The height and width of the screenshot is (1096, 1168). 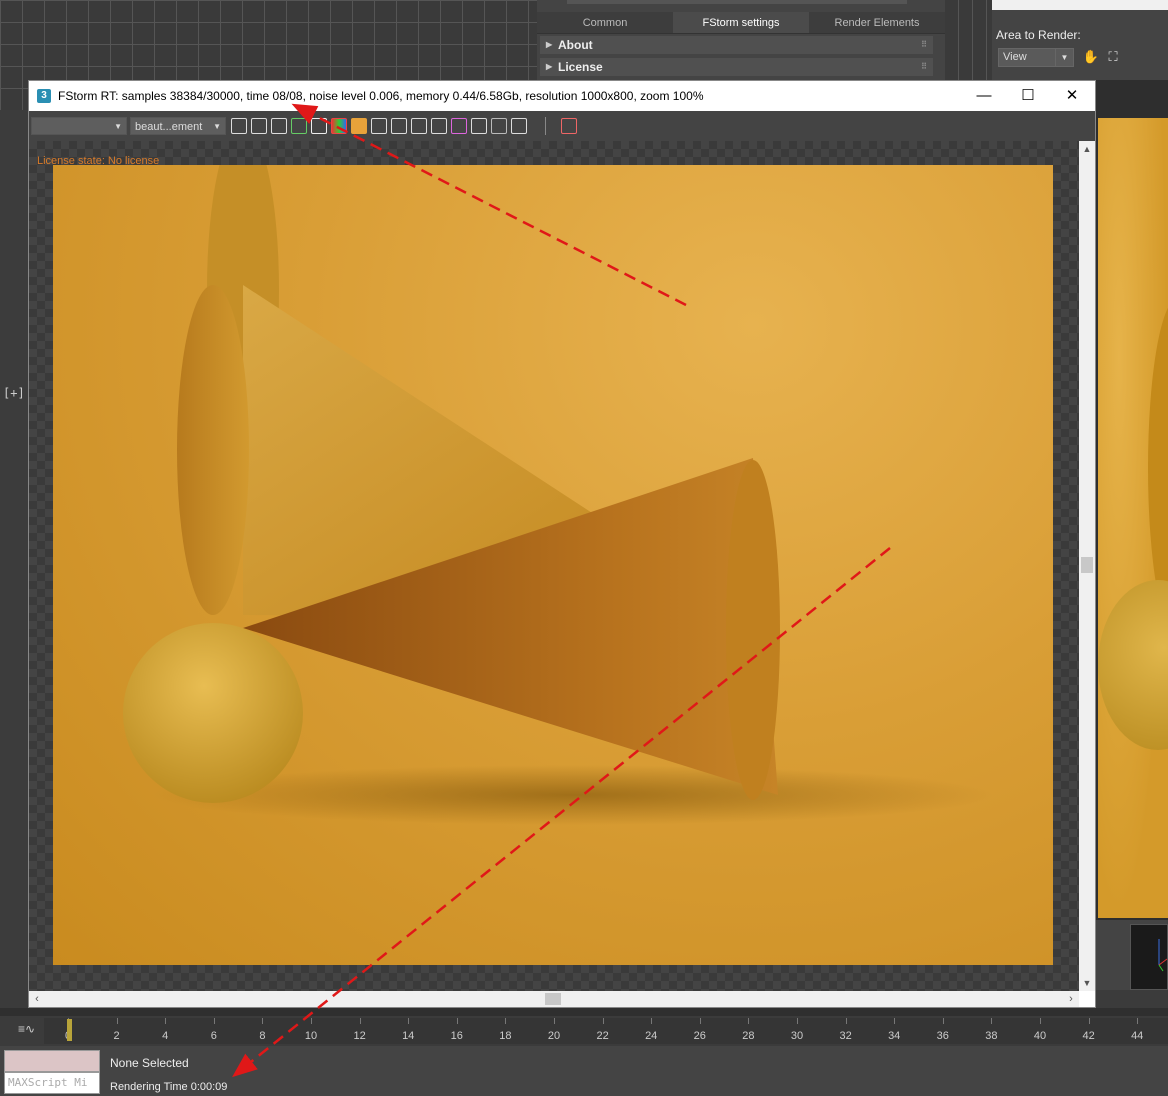 What do you see at coordinates (239, 126) in the screenshot?
I see `save-image-icon` at bounding box center [239, 126].